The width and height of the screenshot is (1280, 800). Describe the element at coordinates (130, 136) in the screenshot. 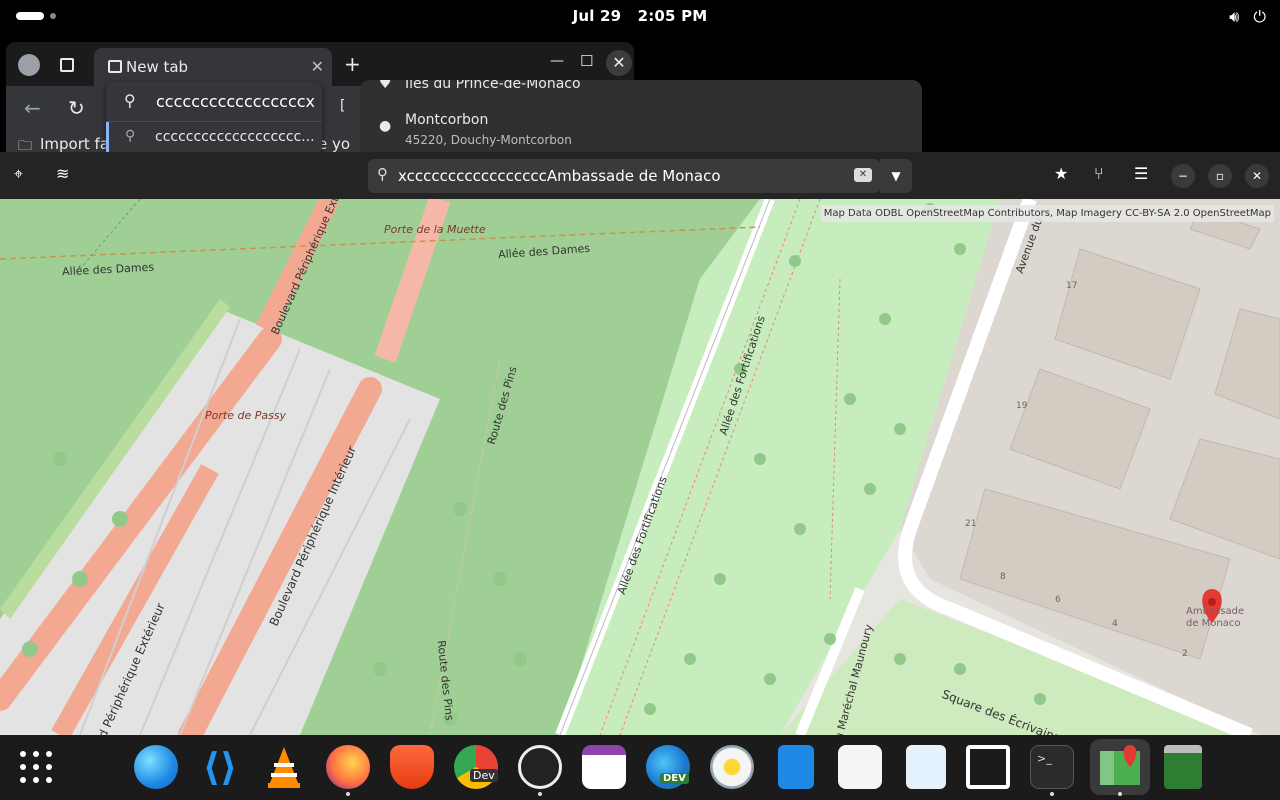

I see `suggestion-search-icon: ⚲` at that location.